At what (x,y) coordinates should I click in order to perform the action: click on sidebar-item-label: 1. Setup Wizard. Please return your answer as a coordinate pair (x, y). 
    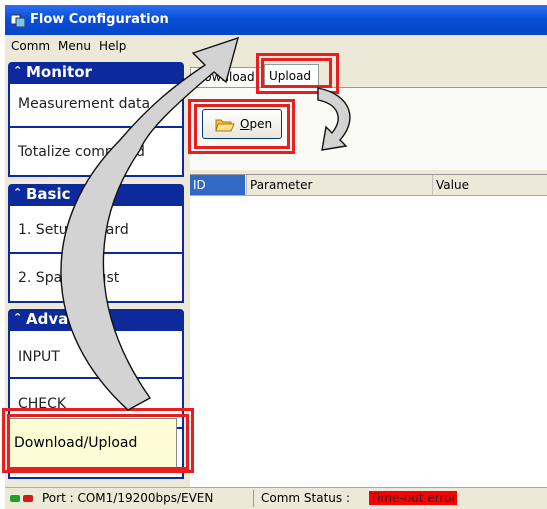
    Looking at the image, I should click on (73, 230).